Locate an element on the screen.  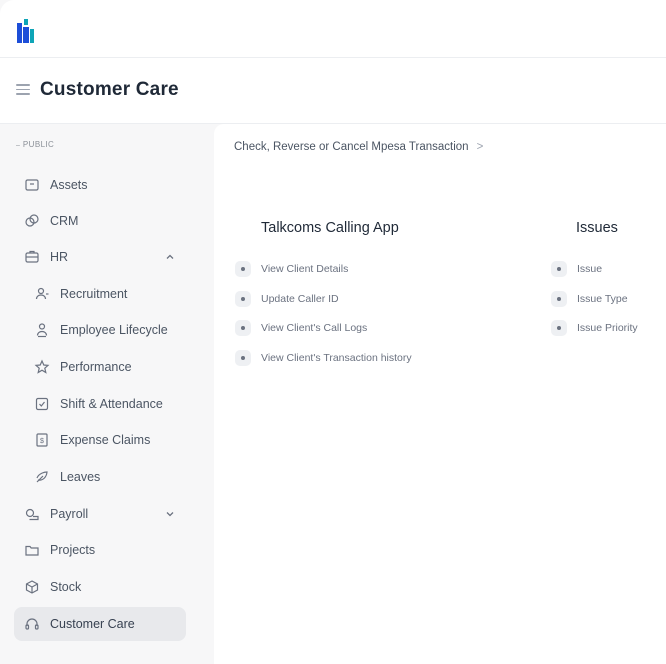
link-view-call-logs: View Client's Call Logs is located at coordinates (301, 328).